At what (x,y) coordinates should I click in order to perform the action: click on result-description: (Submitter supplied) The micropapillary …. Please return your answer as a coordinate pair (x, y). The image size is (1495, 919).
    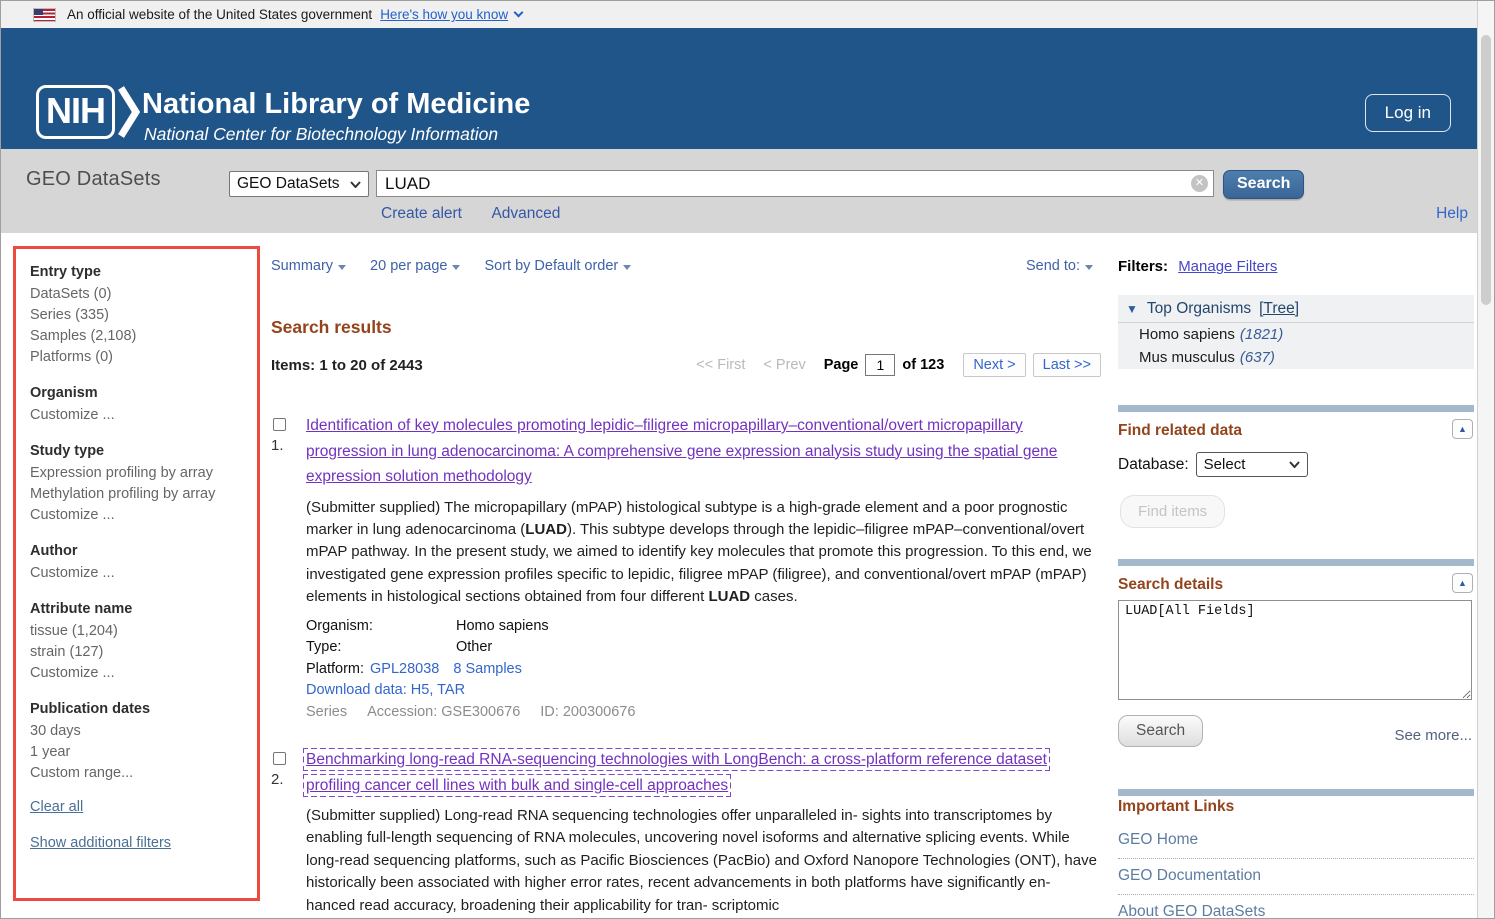
    Looking at the image, I should click on (699, 552).